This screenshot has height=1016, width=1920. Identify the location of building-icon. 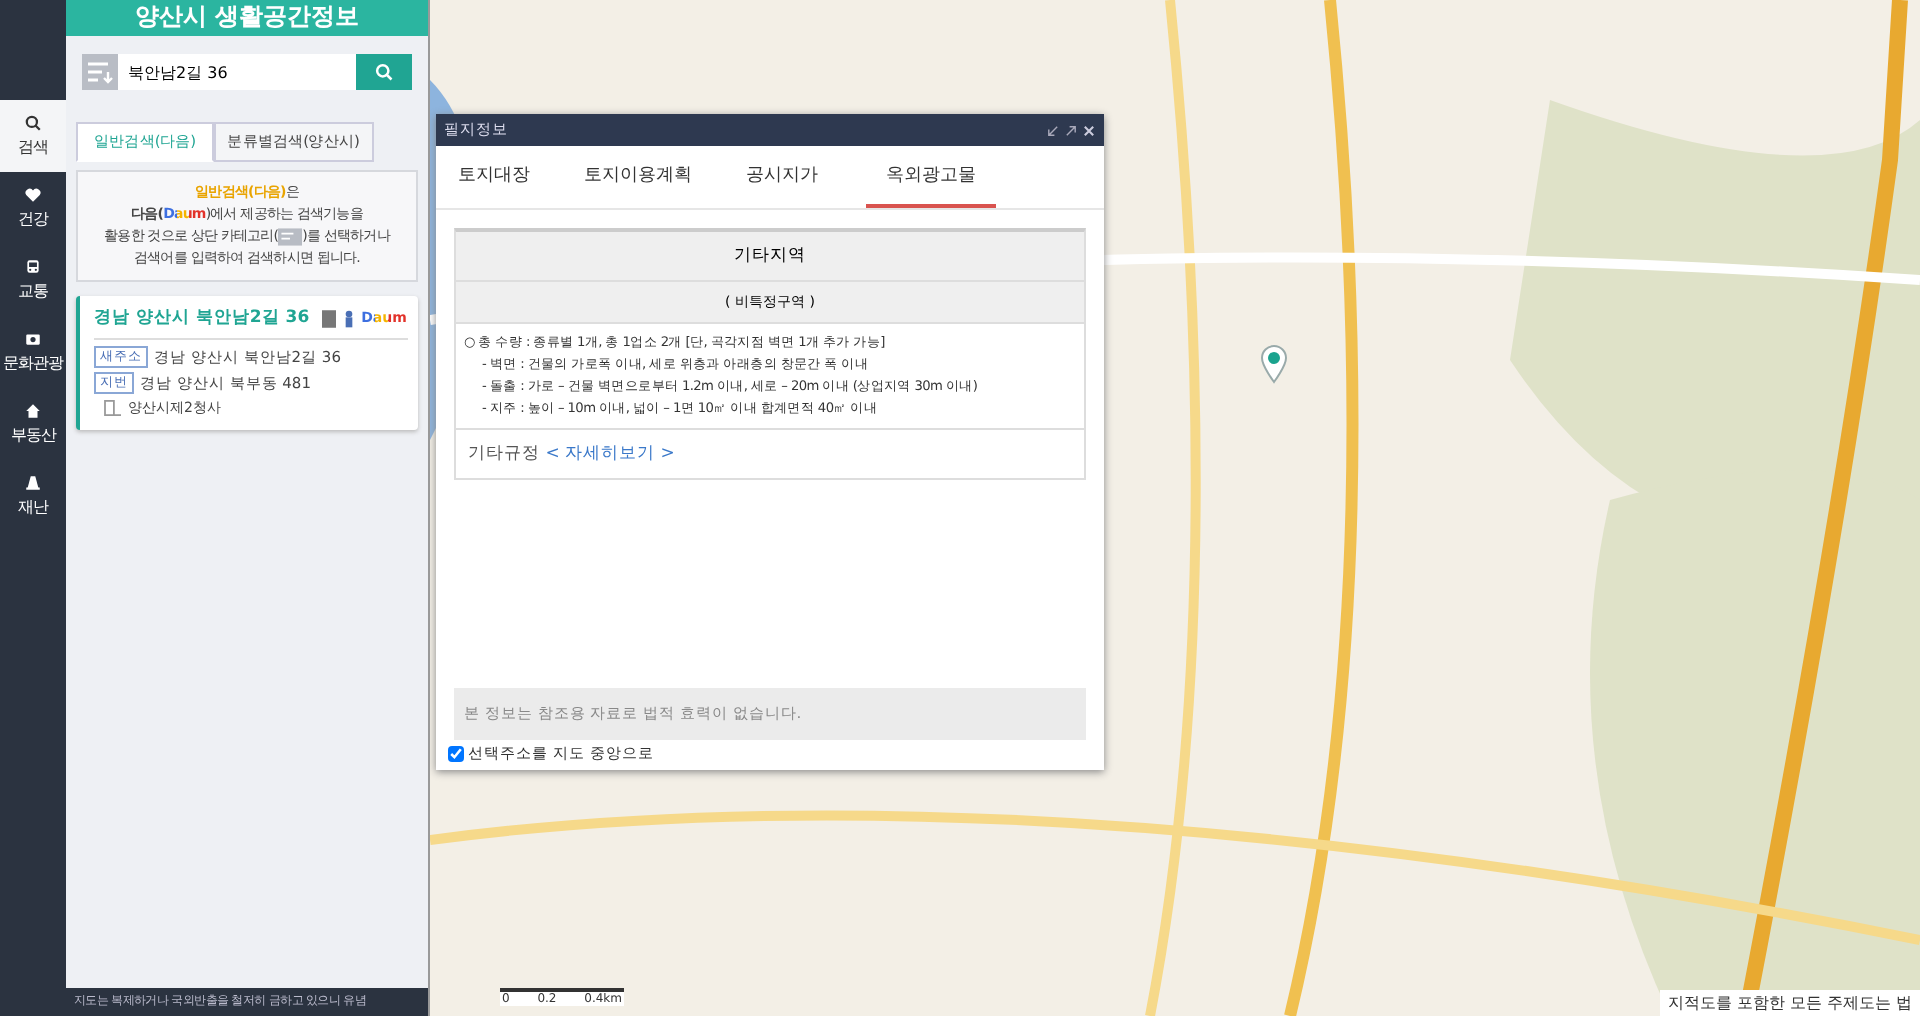
(113, 408).